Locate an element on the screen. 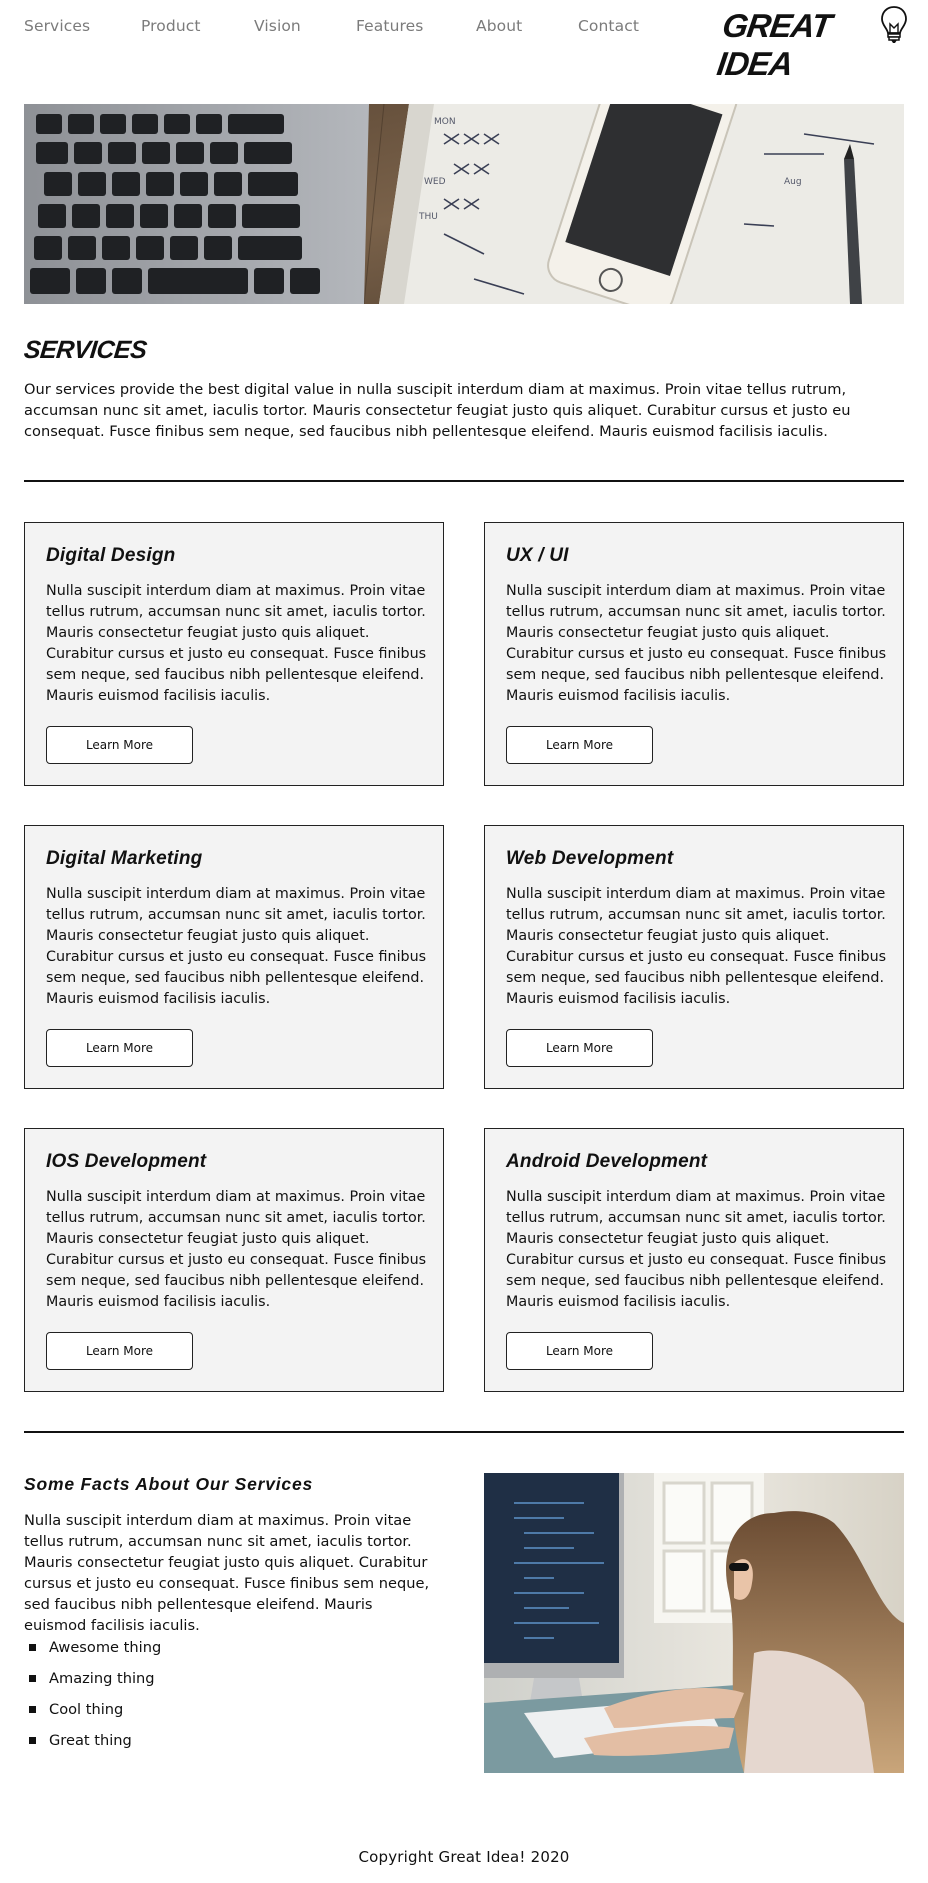 The image size is (928, 1883). list-item-label: Amazing thing is located at coordinates (102, 1678).